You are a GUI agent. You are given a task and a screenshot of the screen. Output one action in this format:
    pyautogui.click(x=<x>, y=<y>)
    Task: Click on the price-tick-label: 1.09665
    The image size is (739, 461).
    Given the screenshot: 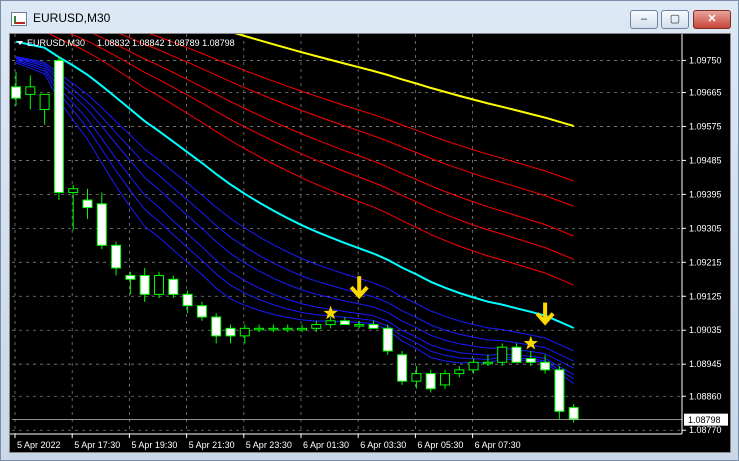 What is the action you would take?
    pyautogui.click(x=705, y=92)
    